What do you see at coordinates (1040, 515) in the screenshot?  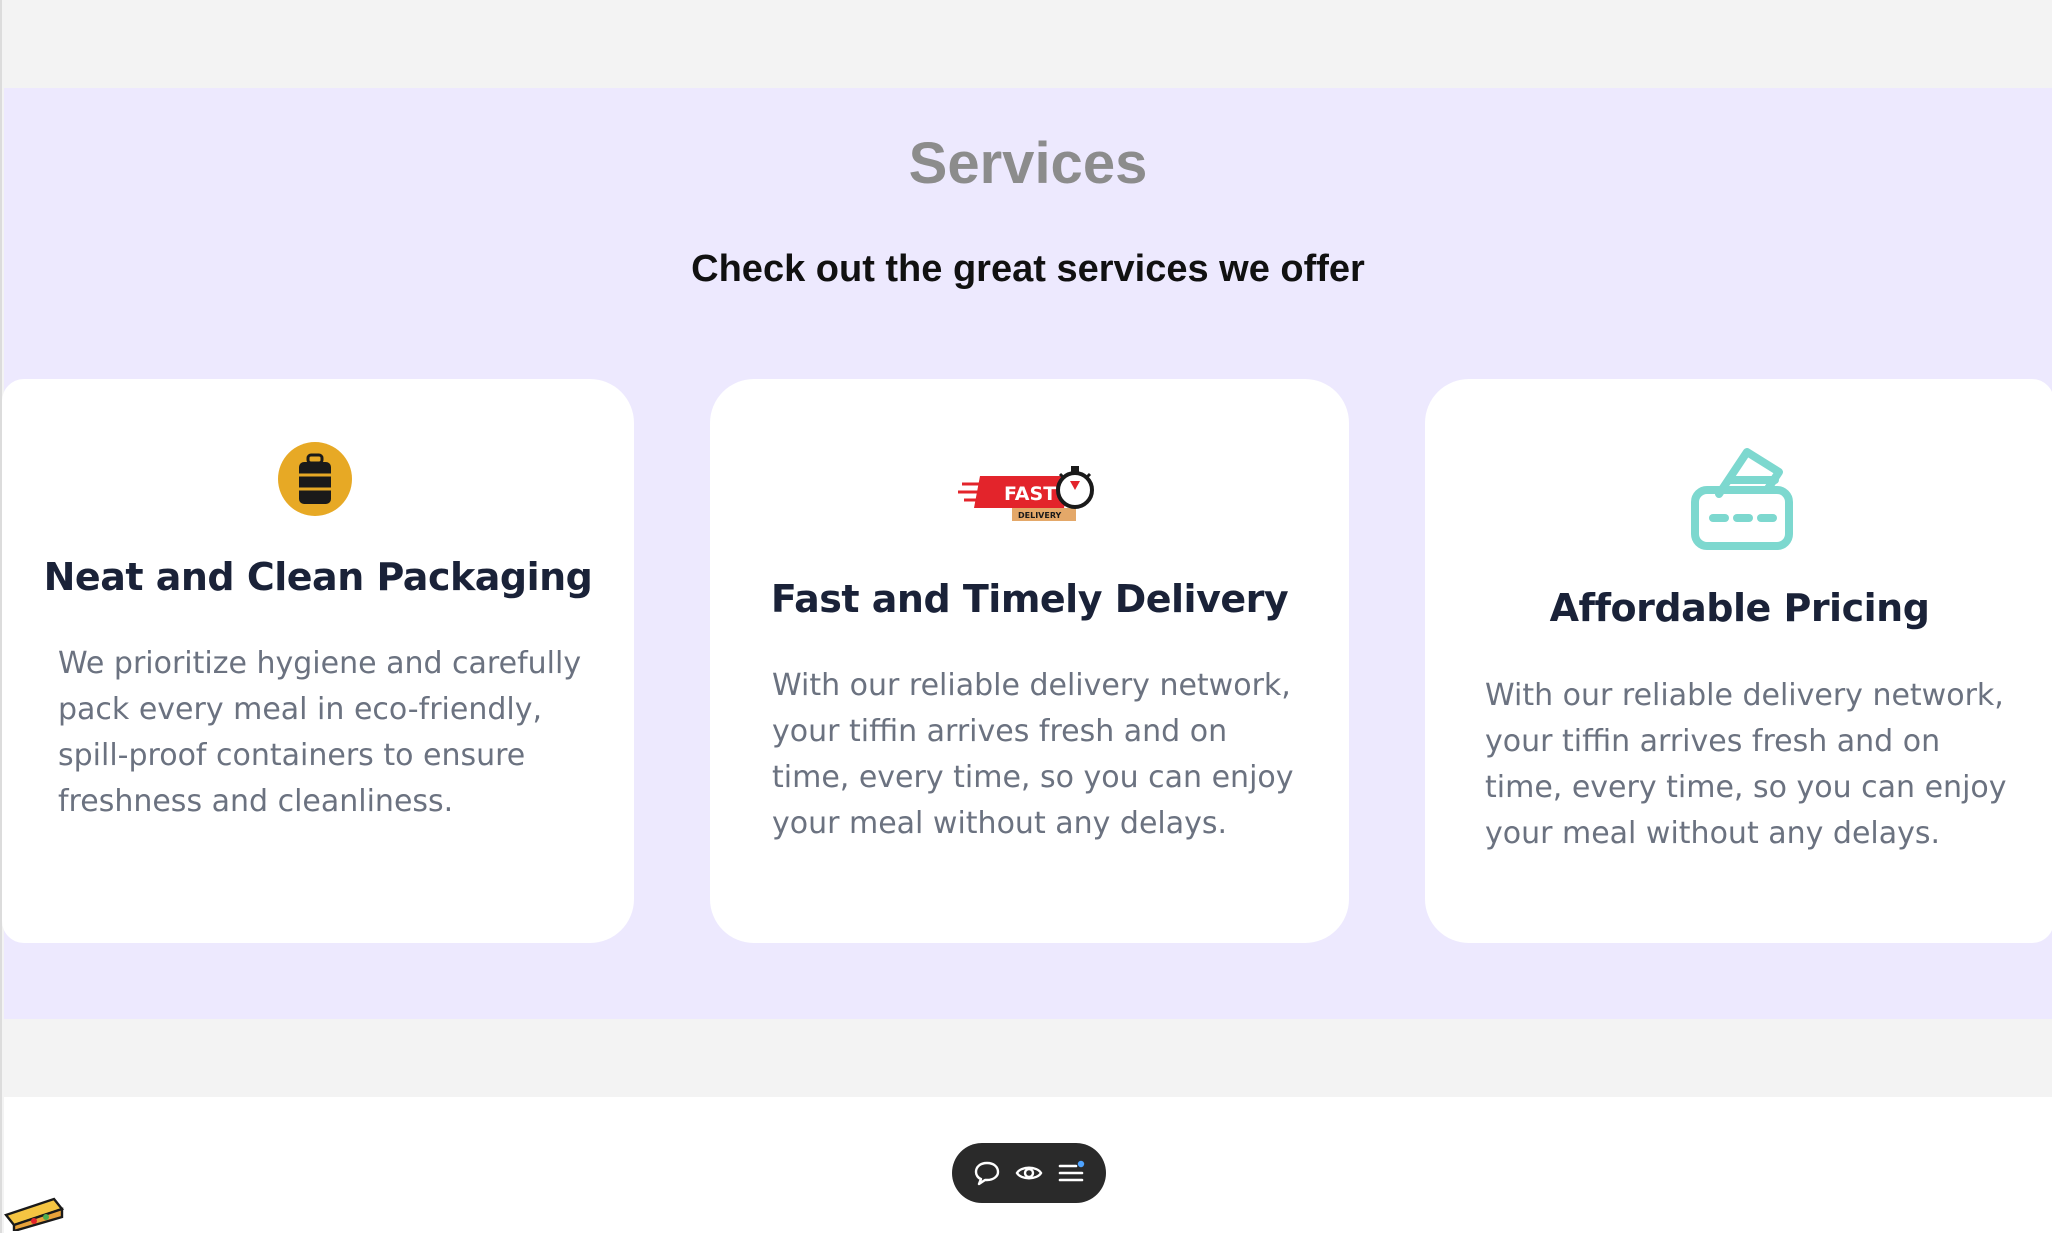 I see `delivery-badge-text: DELIVERY` at bounding box center [1040, 515].